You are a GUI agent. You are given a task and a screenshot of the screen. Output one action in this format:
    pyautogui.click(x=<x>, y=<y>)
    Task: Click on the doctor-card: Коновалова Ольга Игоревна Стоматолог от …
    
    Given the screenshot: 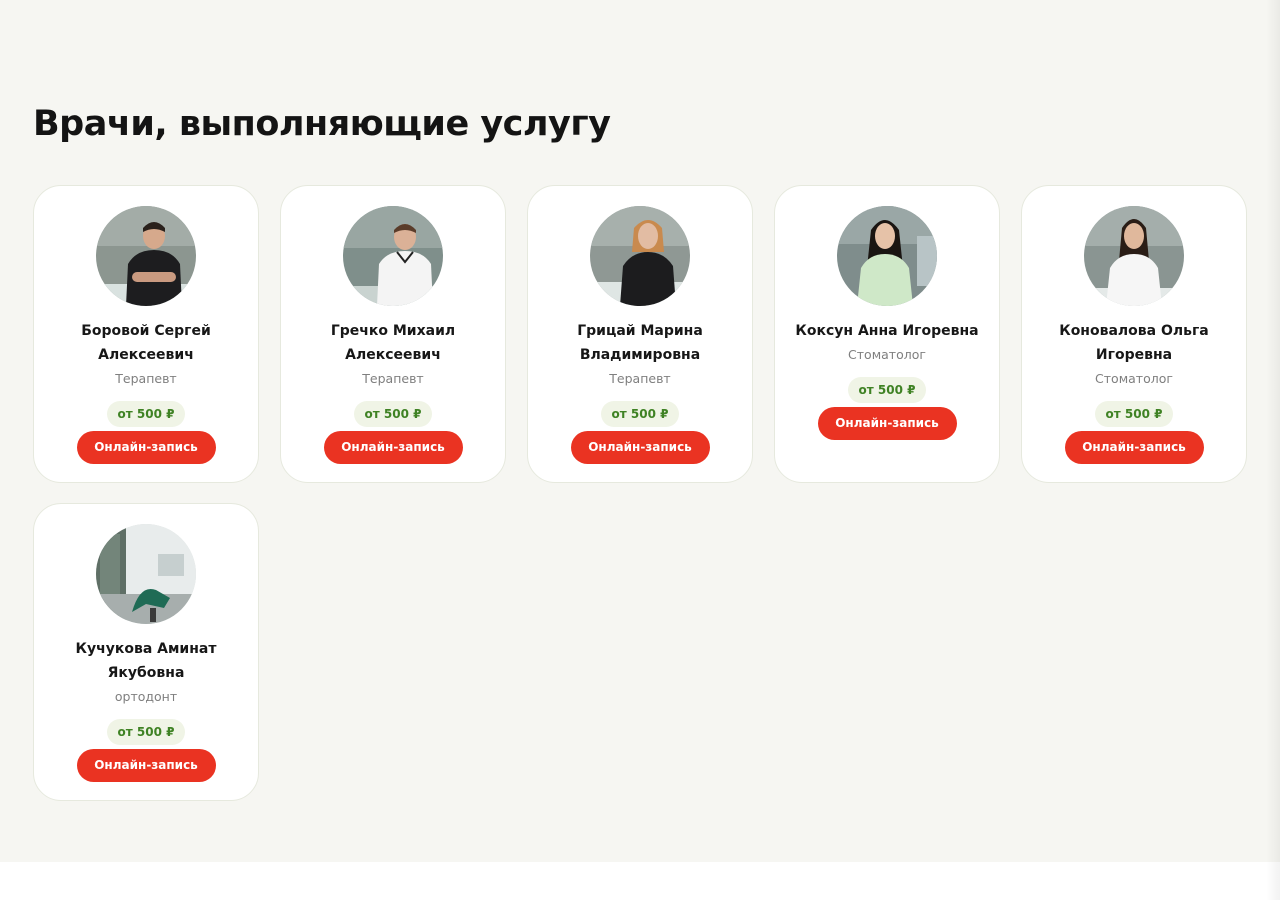 What is the action you would take?
    pyautogui.click(x=1134, y=334)
    